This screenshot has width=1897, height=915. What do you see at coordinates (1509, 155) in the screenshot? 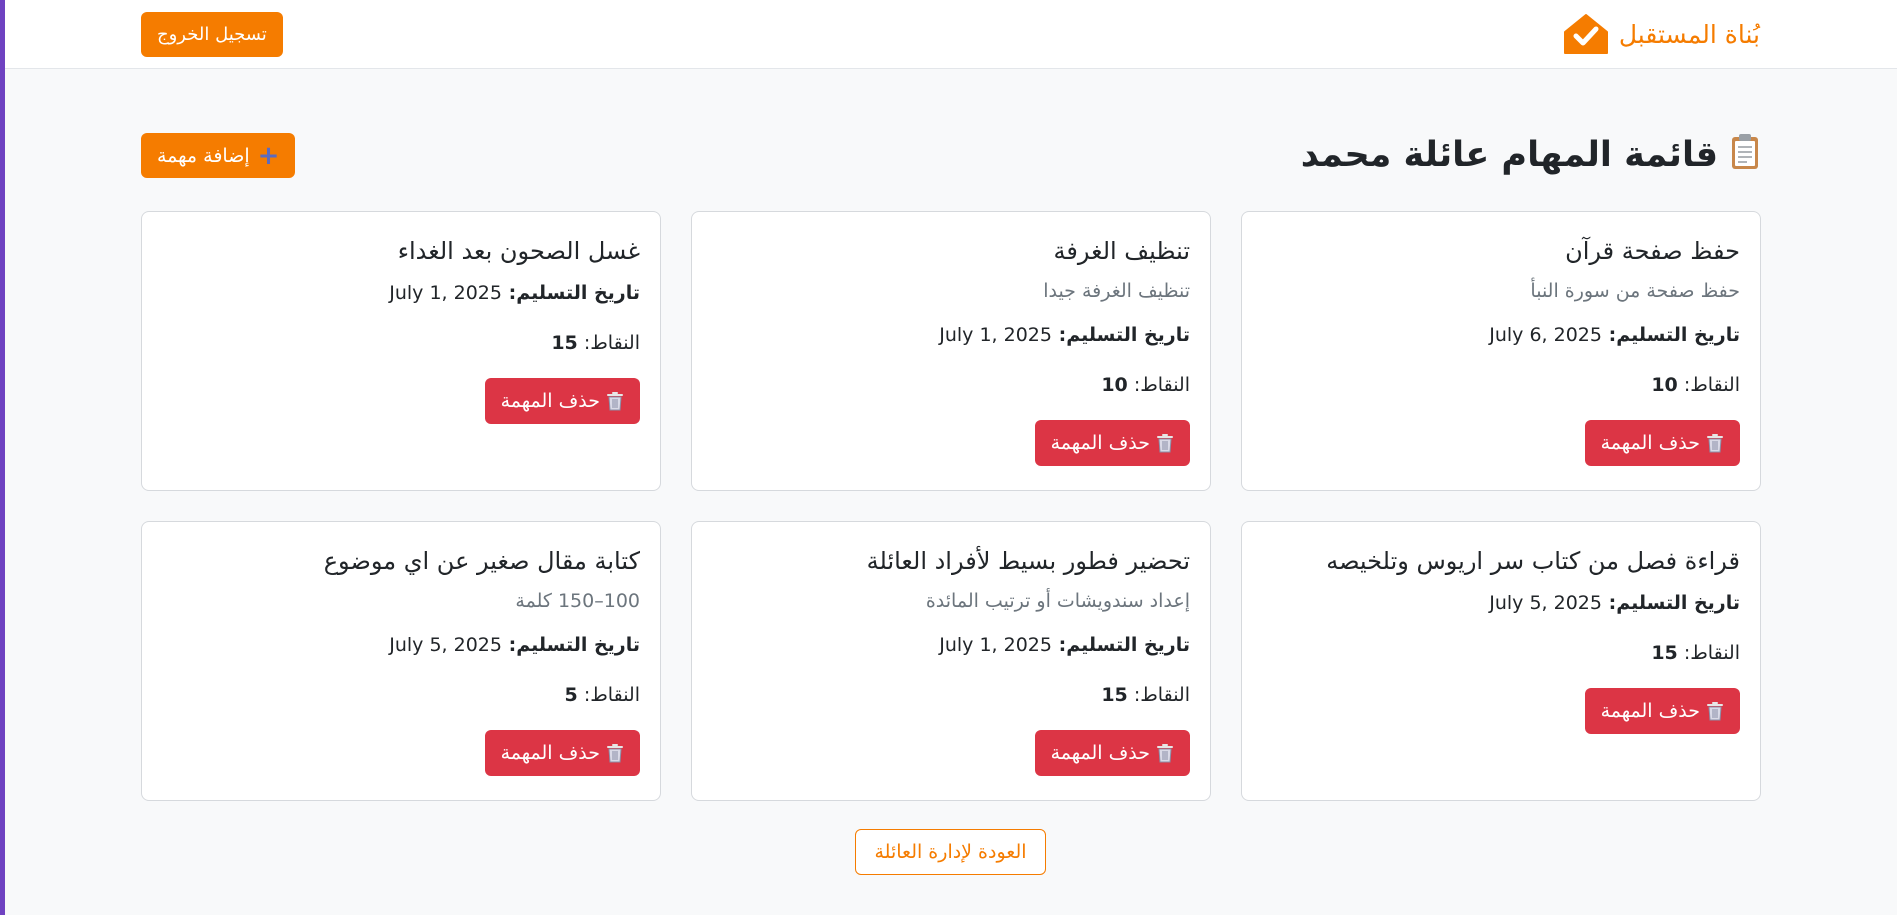
I see `page-title-text: قائمة المهام عائلة محمد` at bounding box center [1509, 155].